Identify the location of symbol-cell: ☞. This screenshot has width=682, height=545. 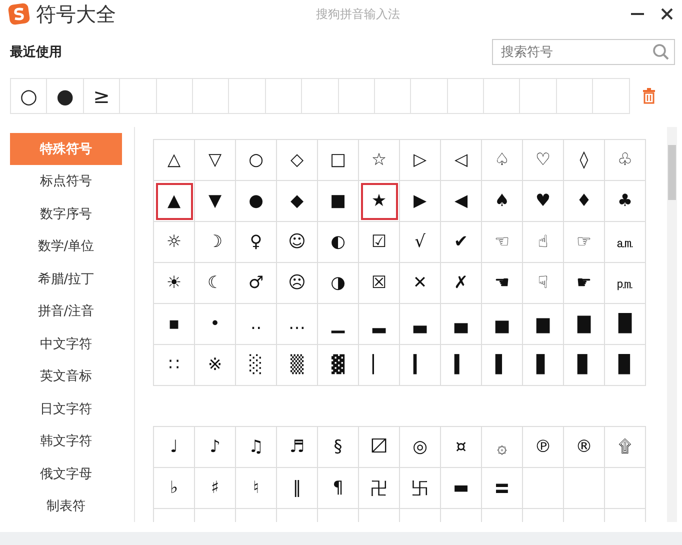
(584, 242).